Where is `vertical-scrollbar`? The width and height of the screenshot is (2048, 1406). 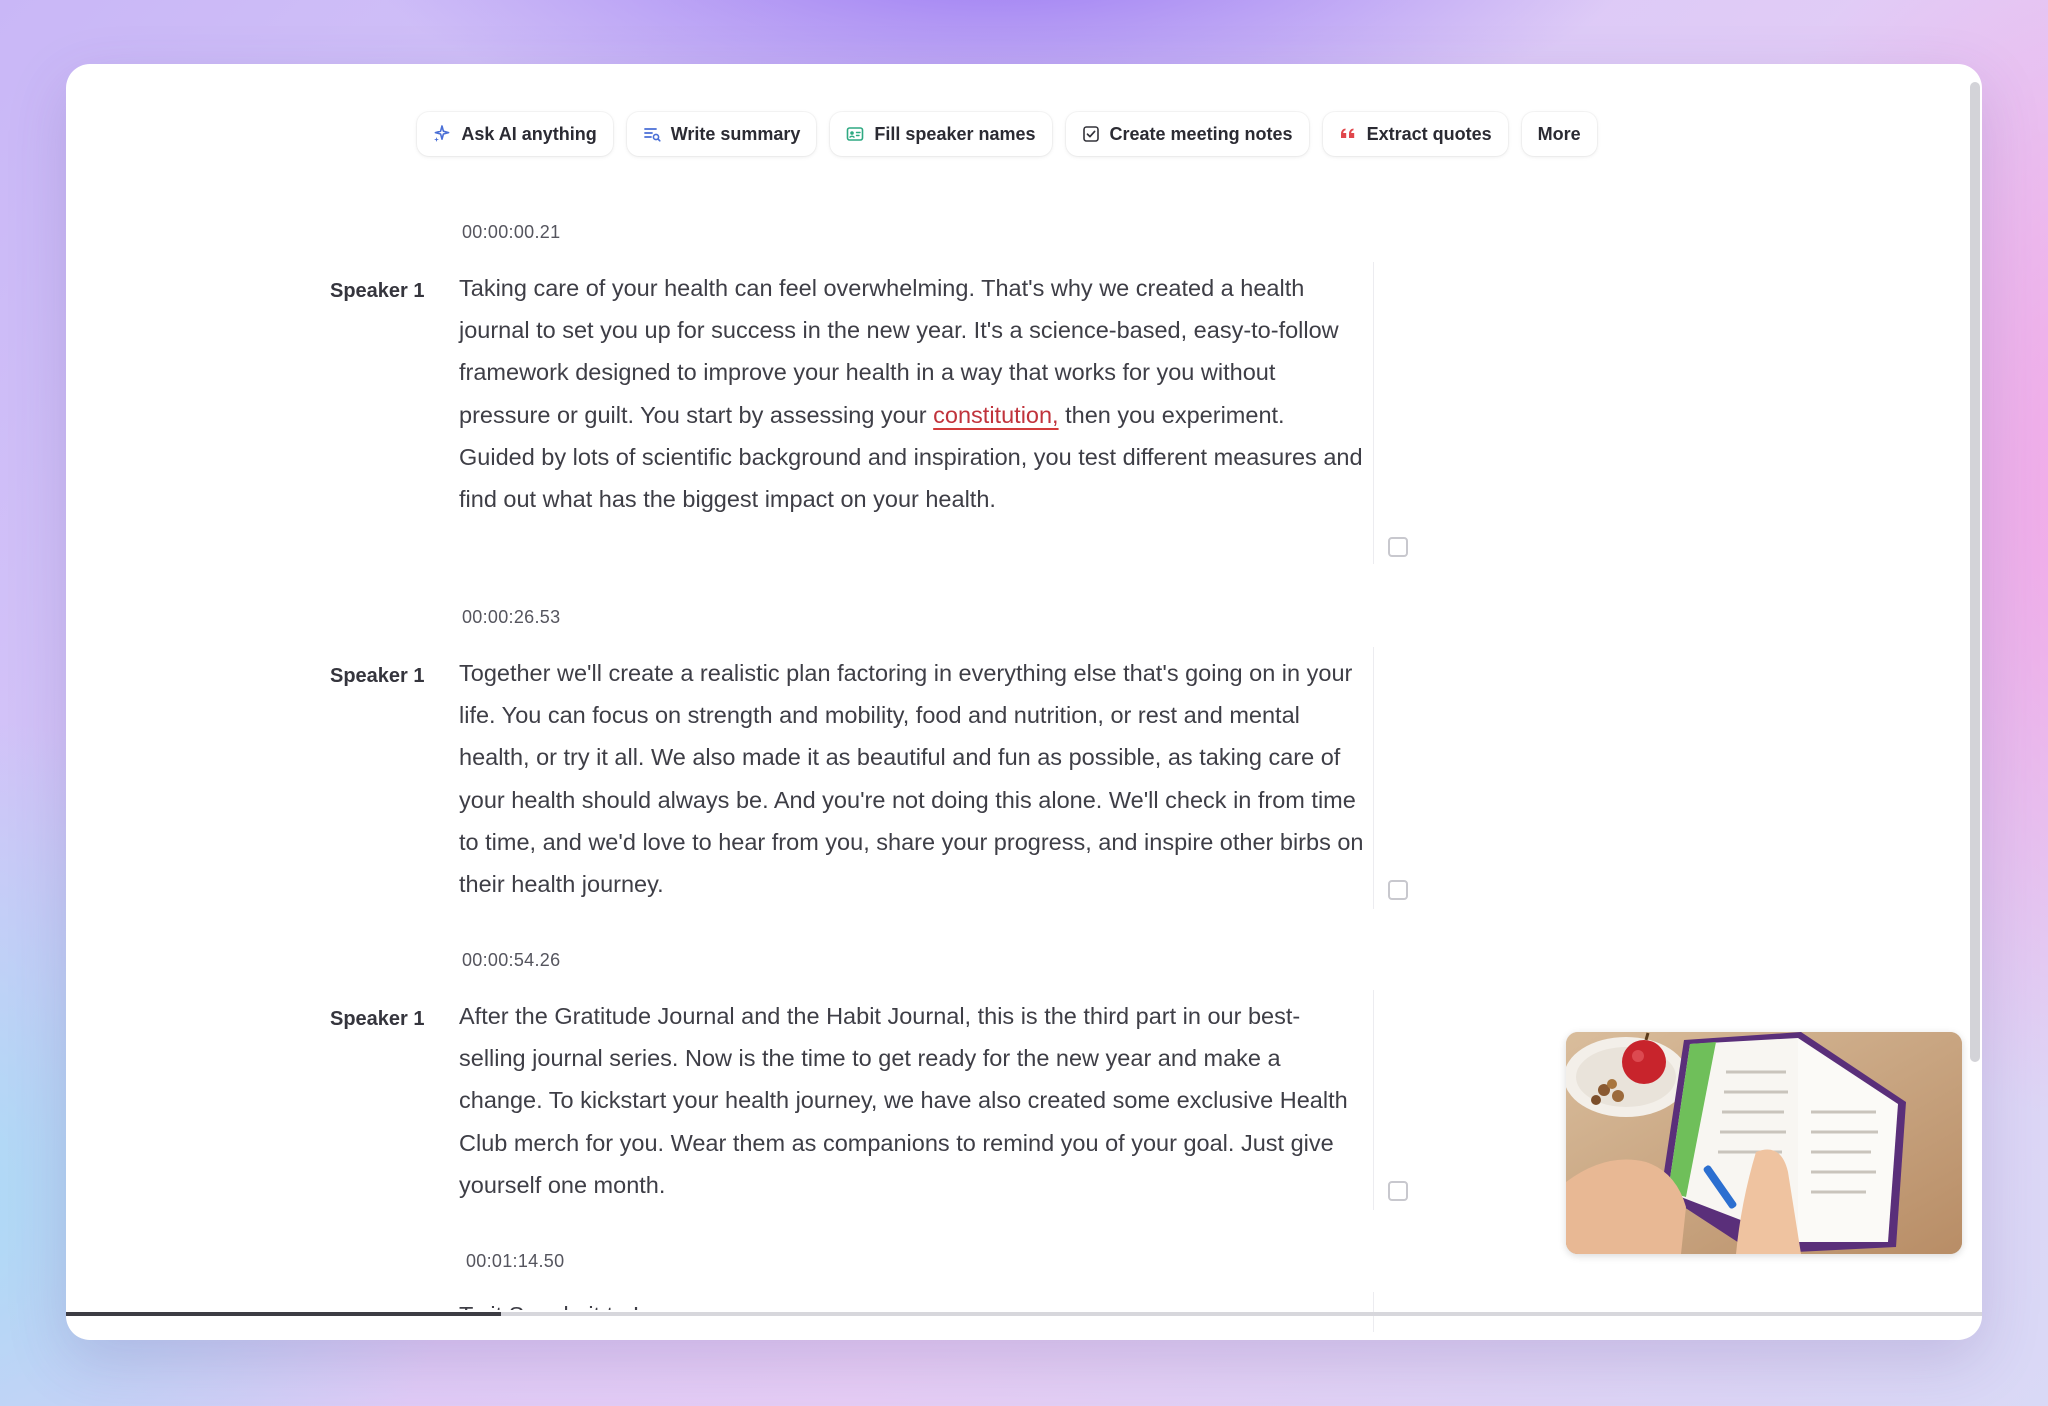
vertical-scrollbar is located at coordinates (1975, 572).